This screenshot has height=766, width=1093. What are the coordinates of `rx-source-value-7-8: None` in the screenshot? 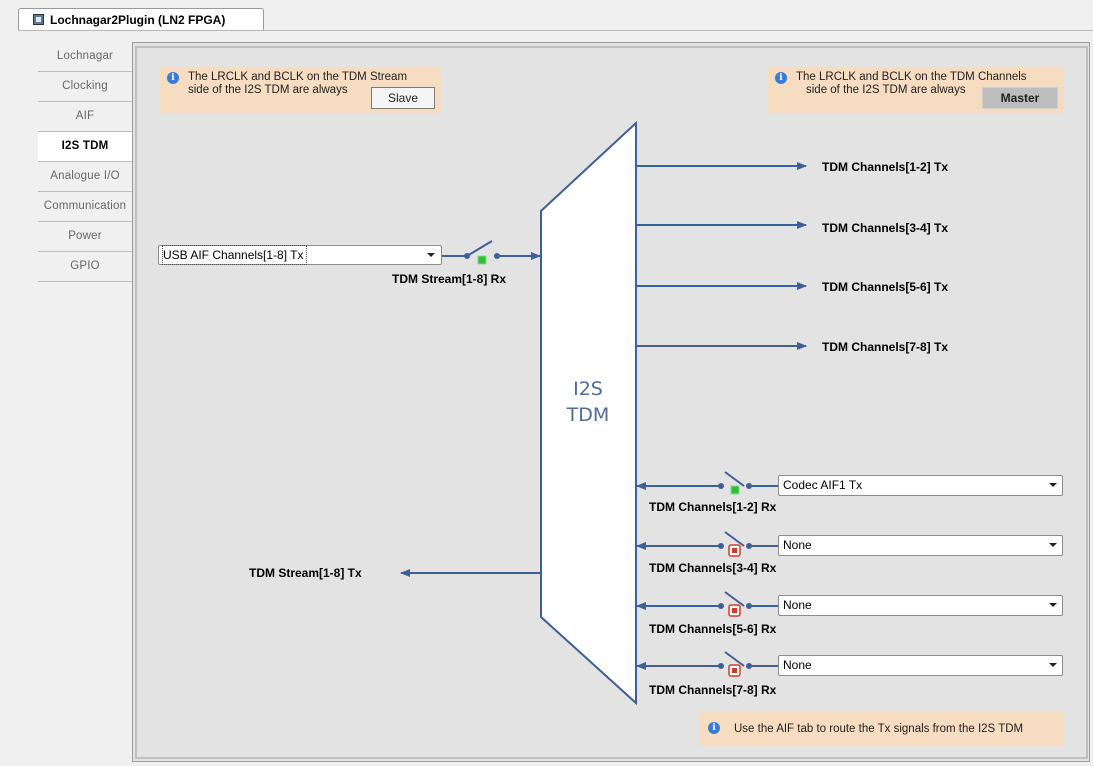 It's located at (797, 665).